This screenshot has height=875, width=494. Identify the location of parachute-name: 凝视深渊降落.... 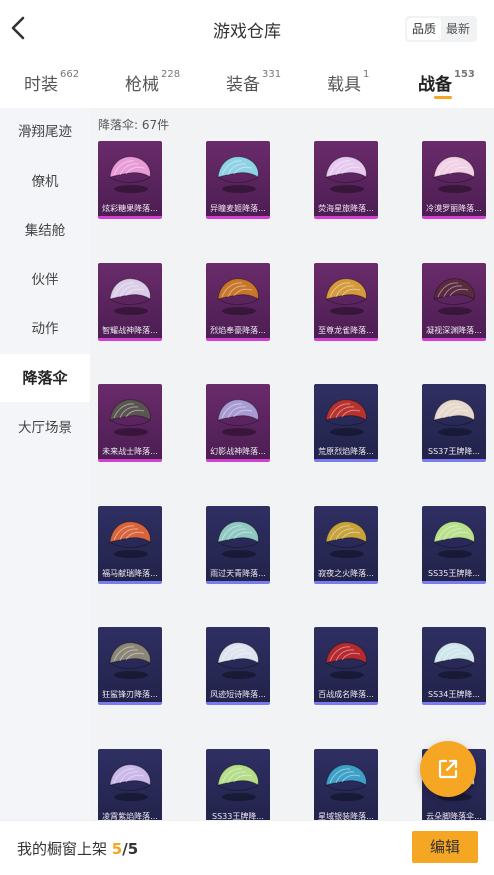
(454, 330).